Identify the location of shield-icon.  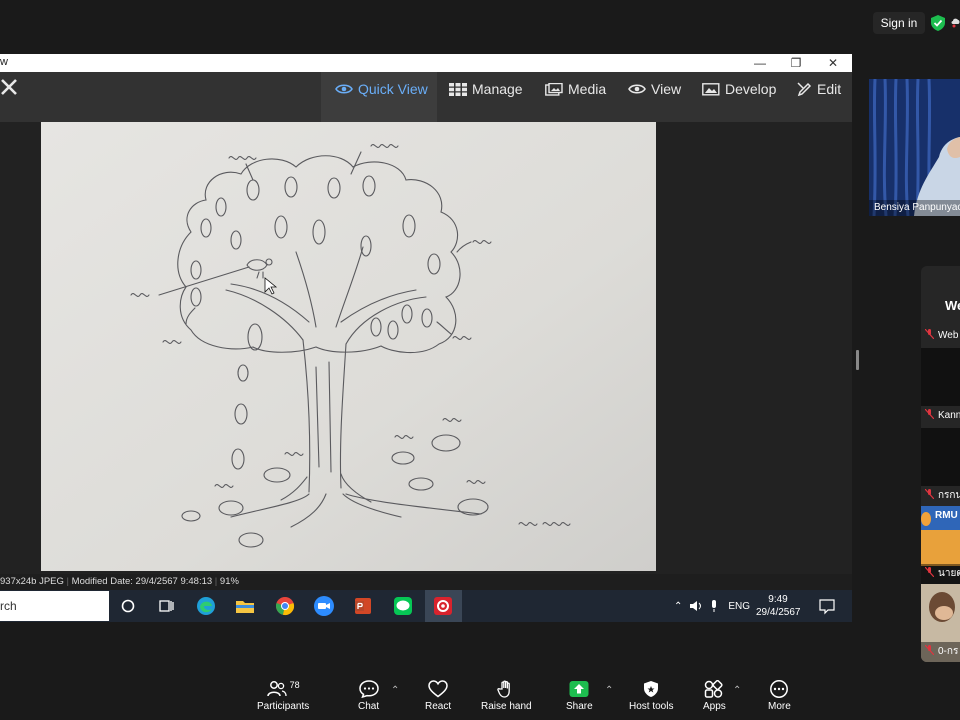
(938, 23).